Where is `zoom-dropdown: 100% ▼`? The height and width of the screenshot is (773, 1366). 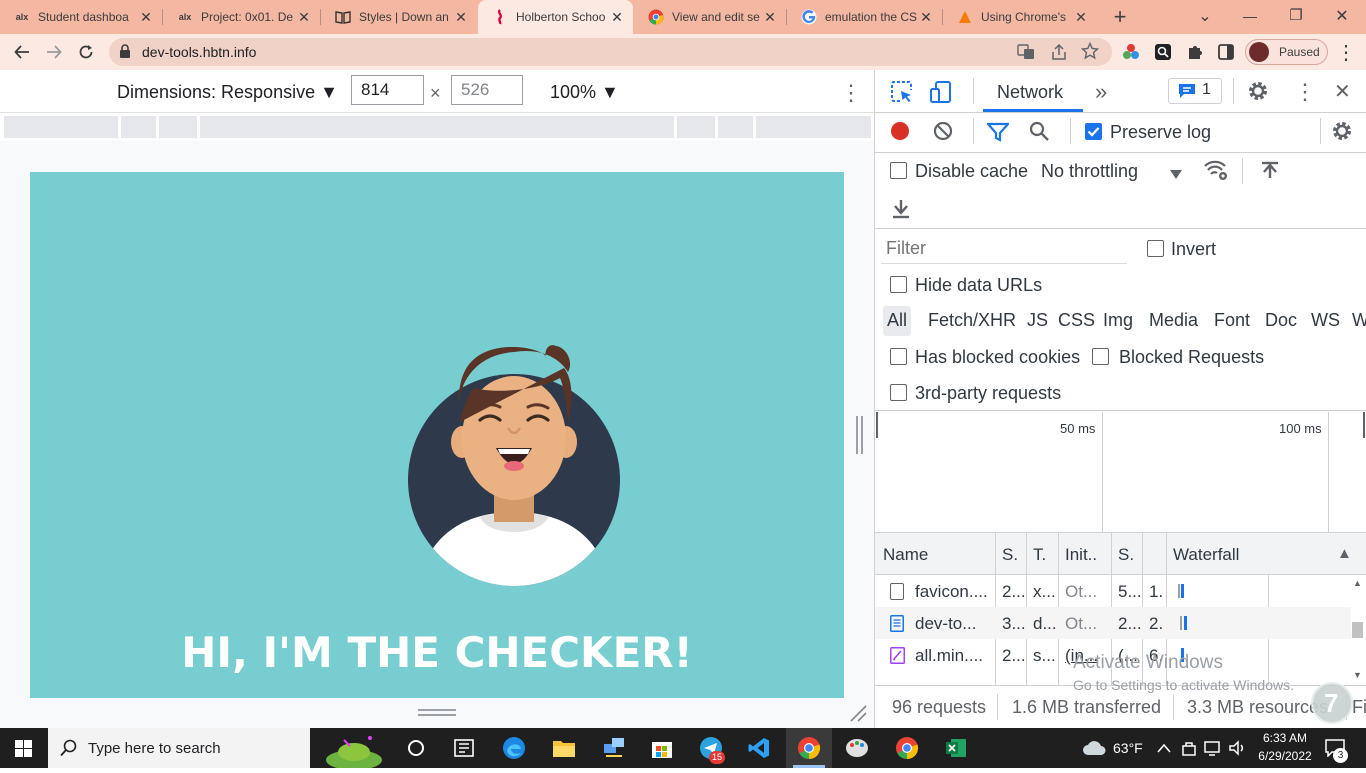
zoom-dropdown: 100% ▼ is located at coordinates (584, 92).